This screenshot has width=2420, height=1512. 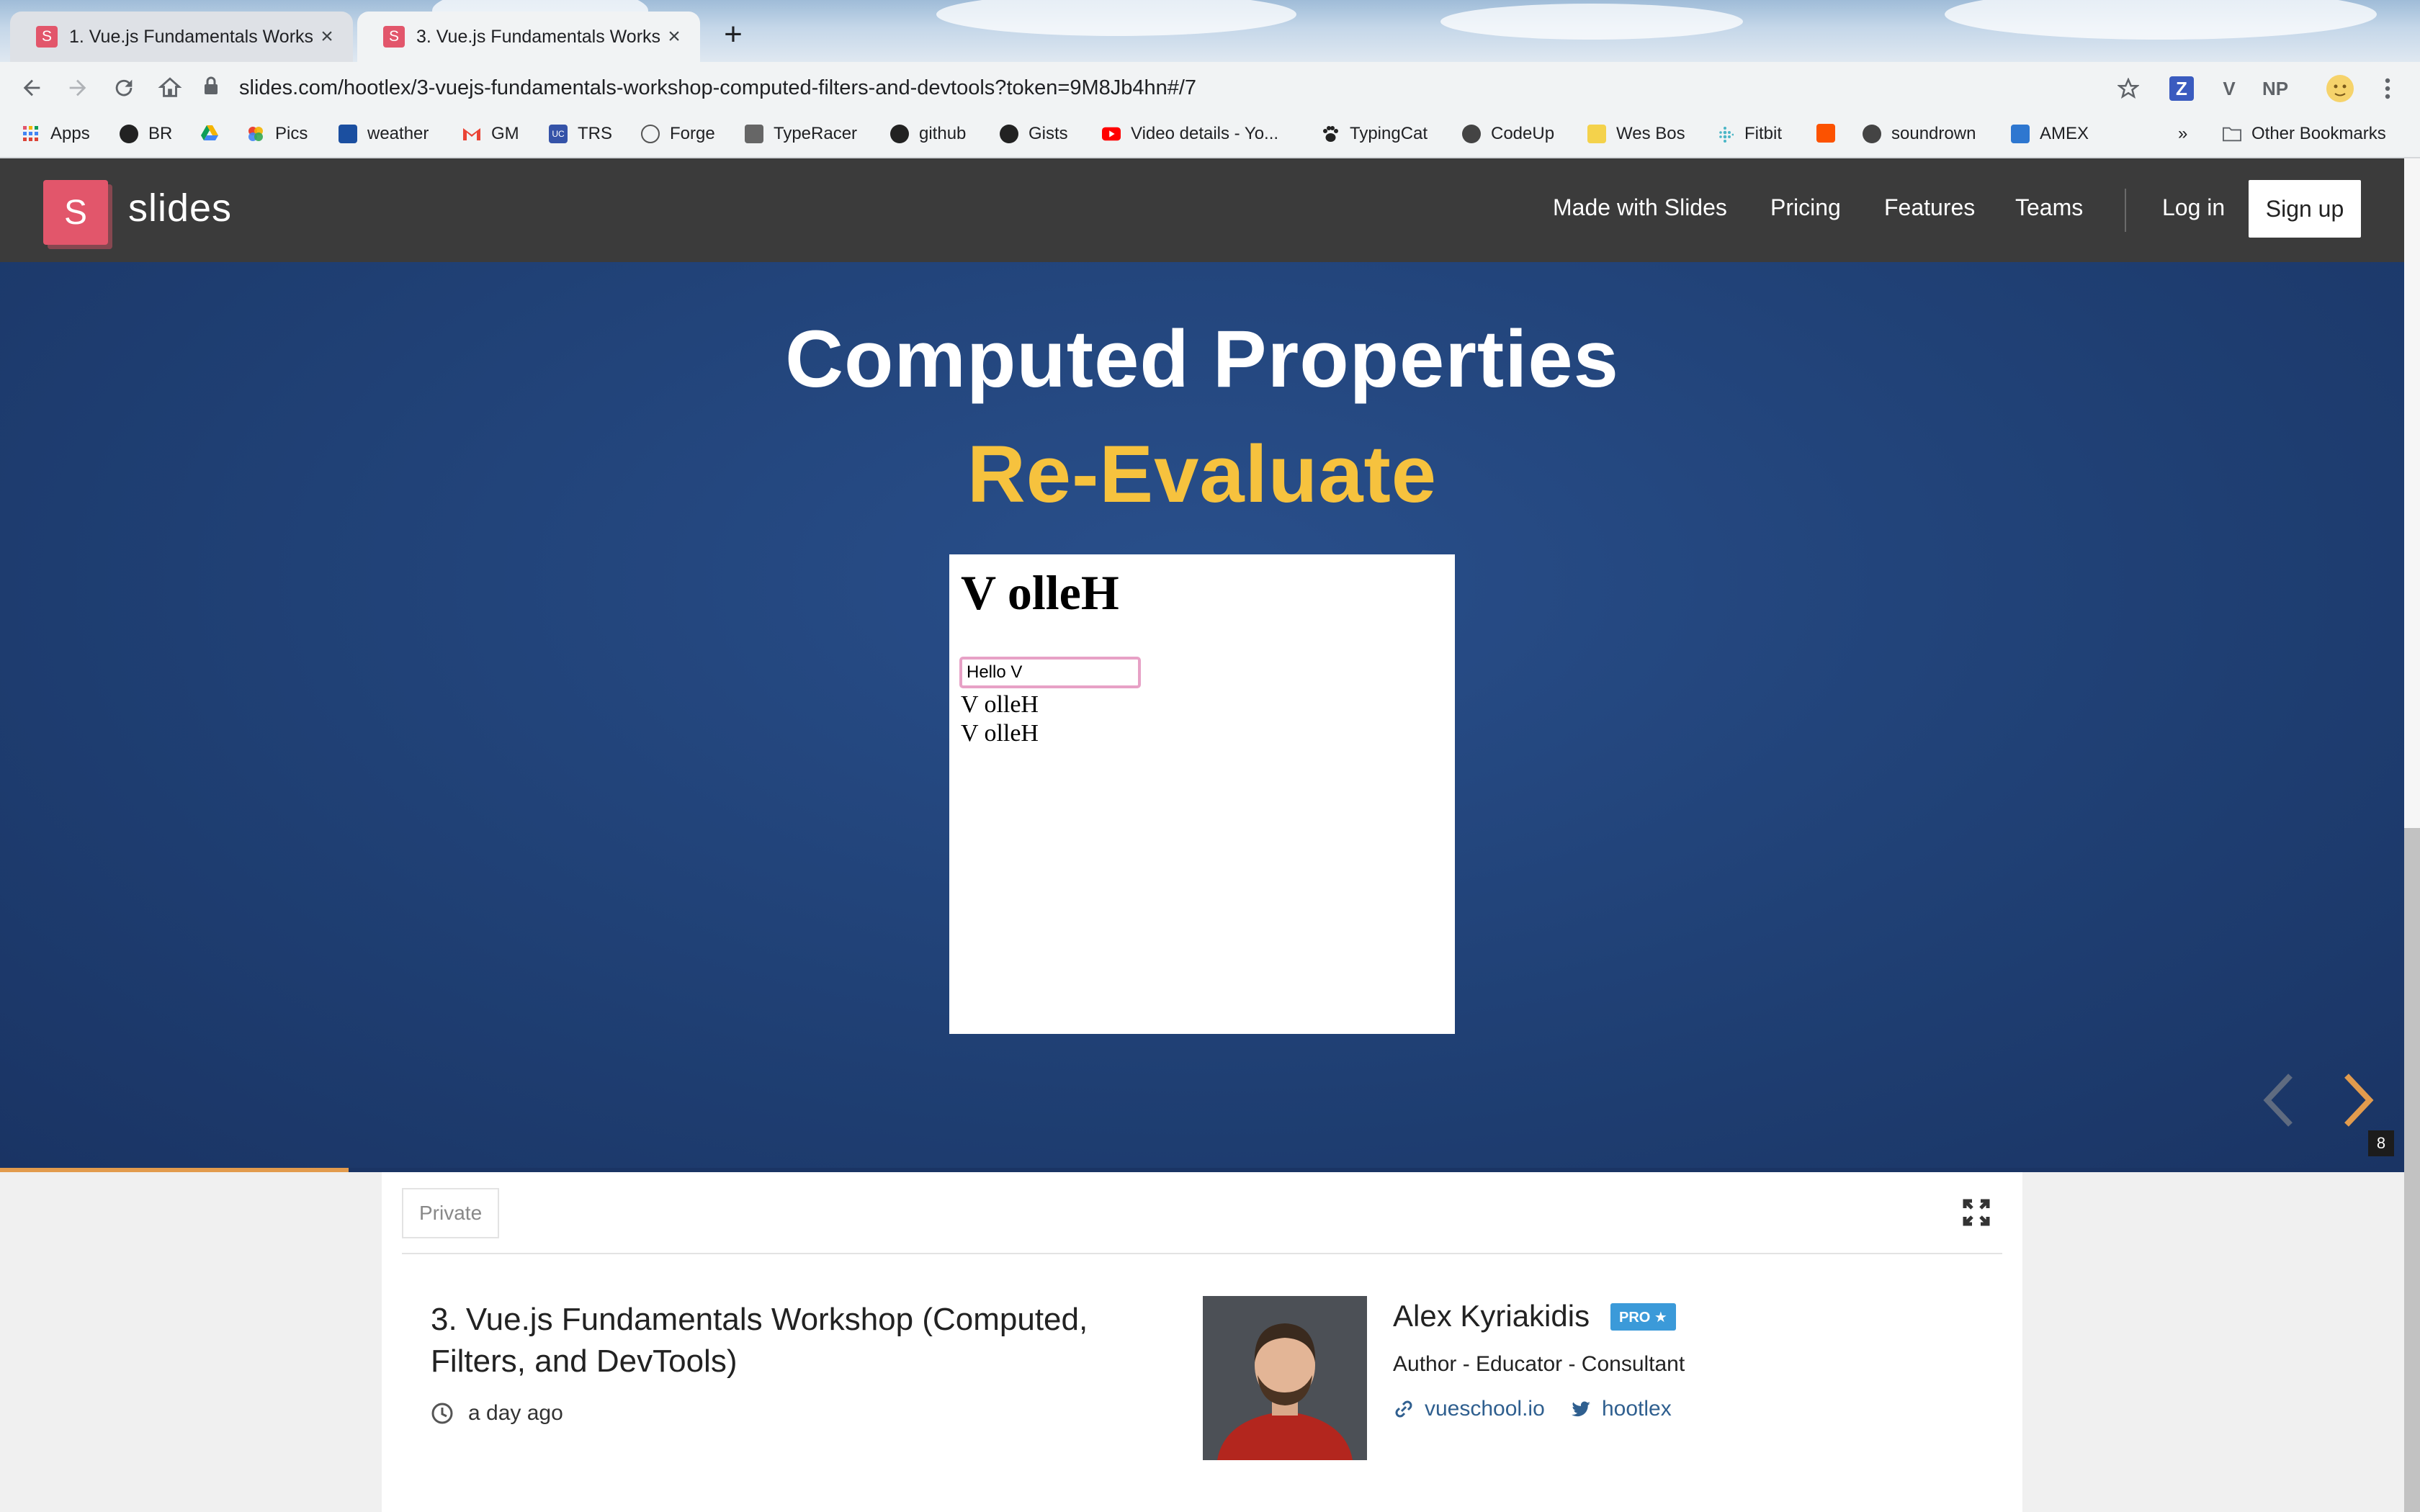 What do you see at coordinates (2304, 134) in the screenshot?
I see `other-bookmarks-folder: Other Bookmarks` at bounding box center [2304, 134].